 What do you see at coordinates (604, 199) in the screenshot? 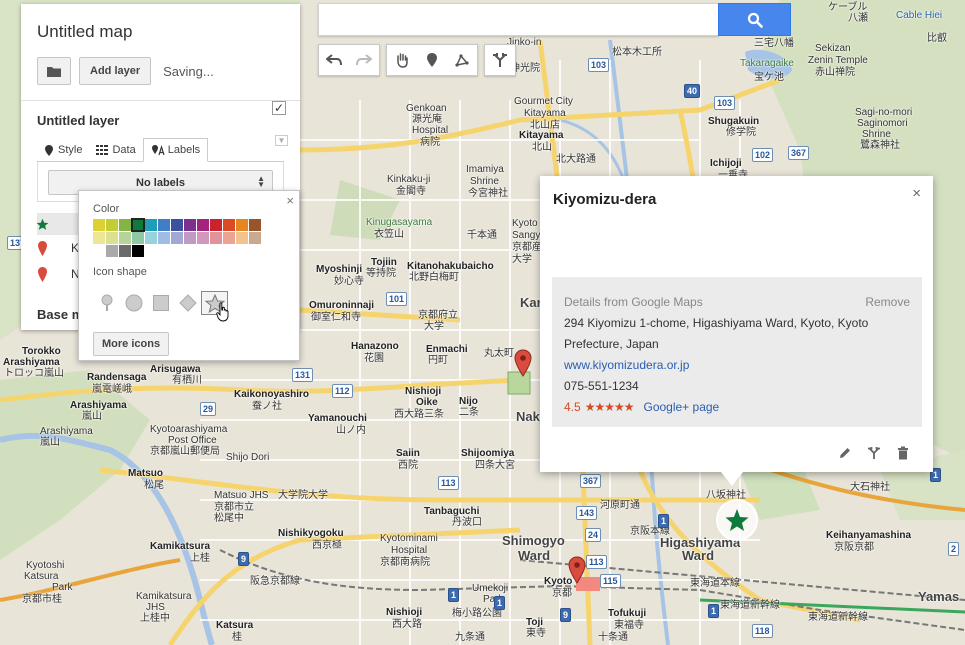
I see `place-title: Kiyomizu-dera` at bounding box center [604, 199].